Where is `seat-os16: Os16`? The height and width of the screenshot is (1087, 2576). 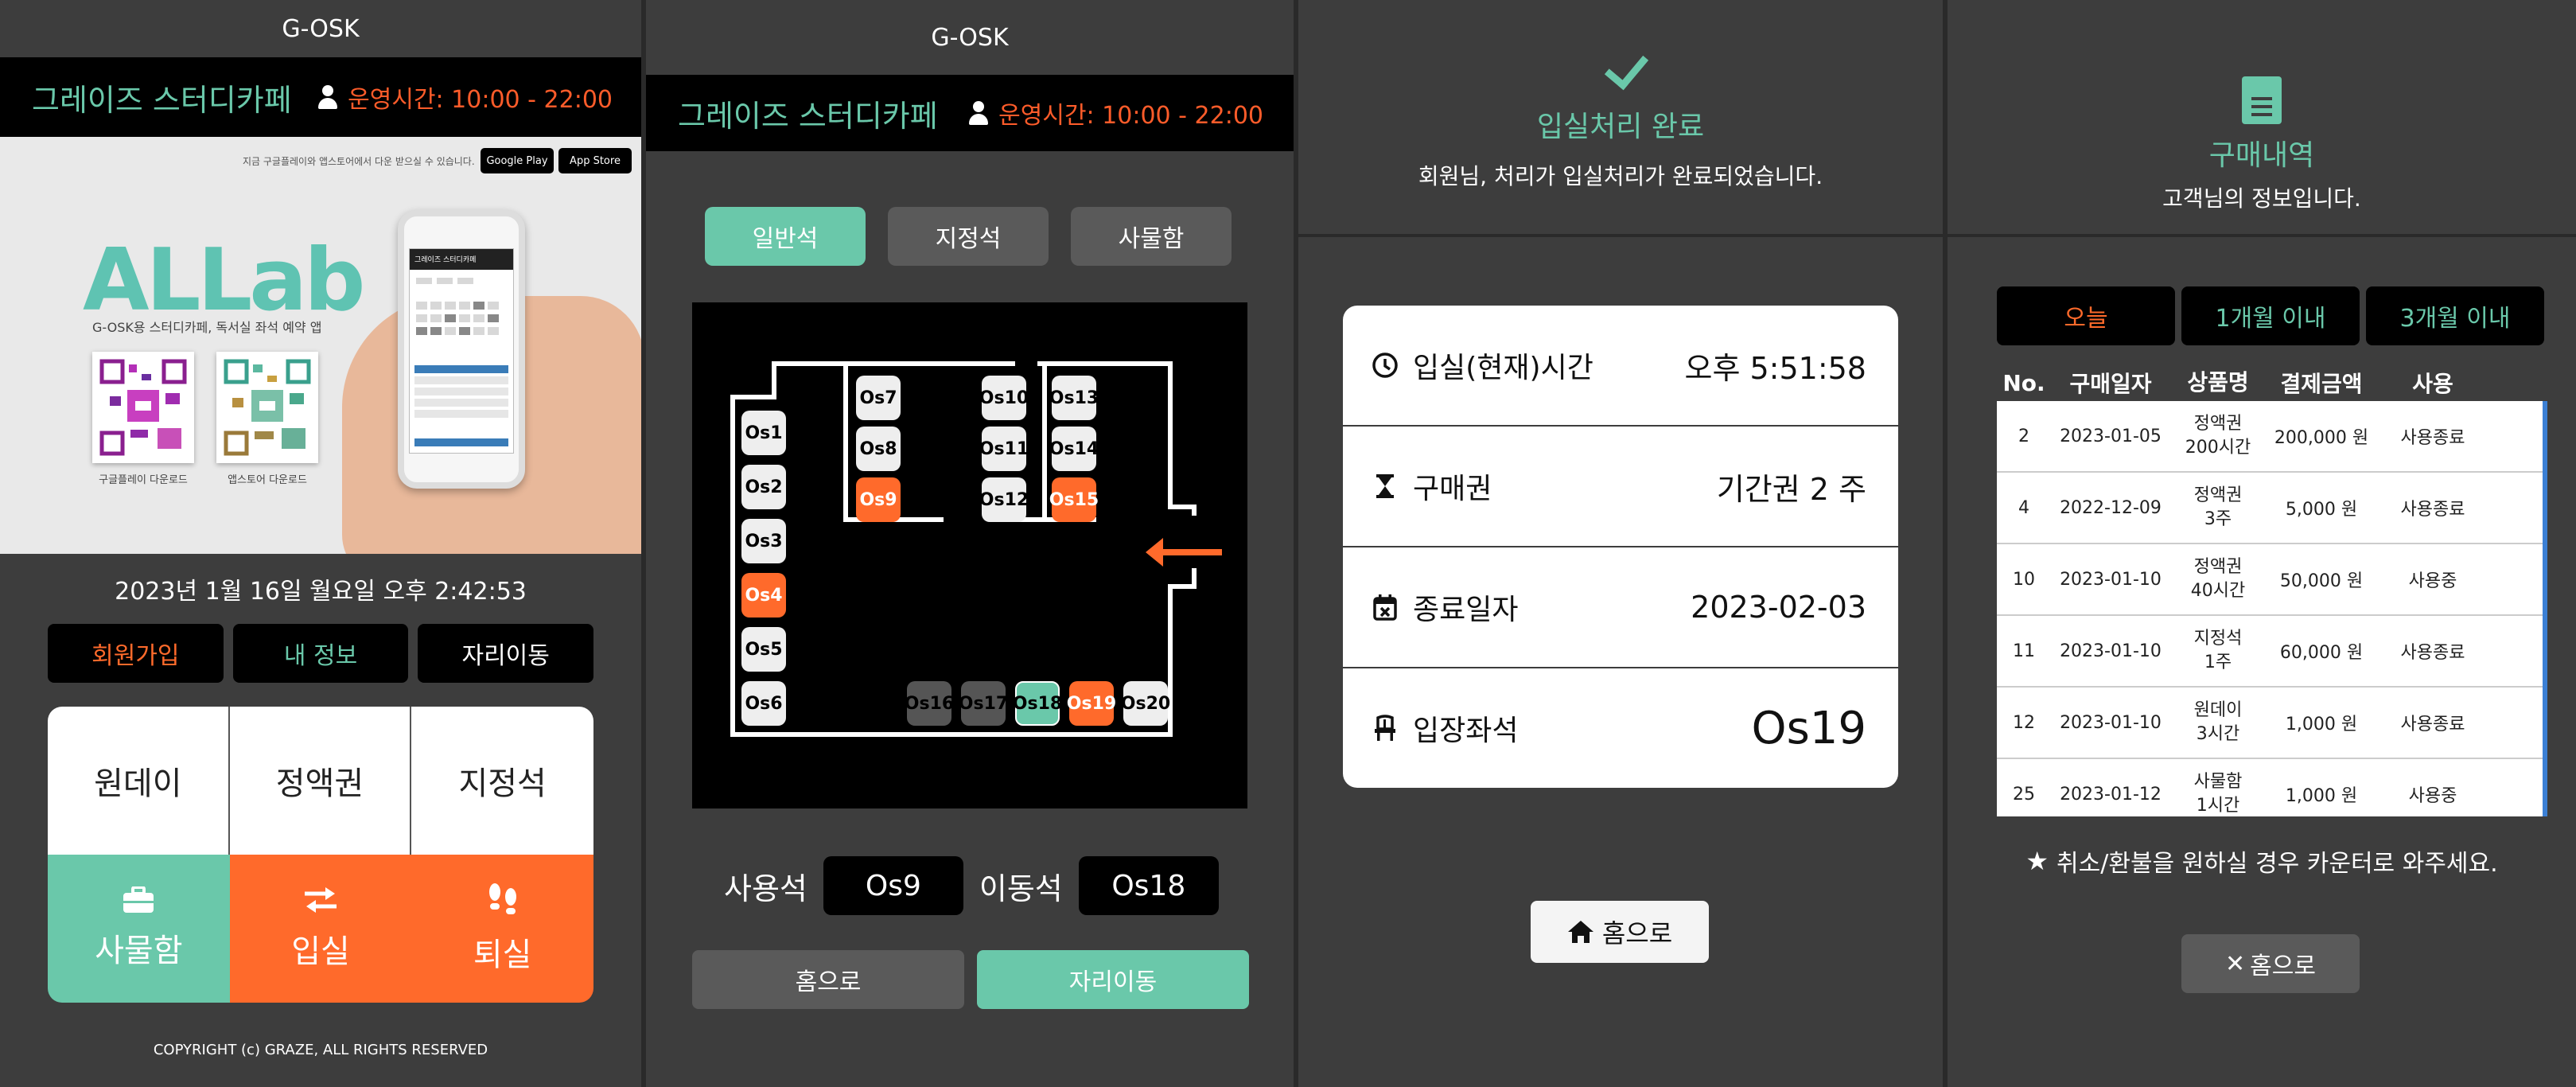
seat-os16: Os16 is located at coordinates (930, 703).